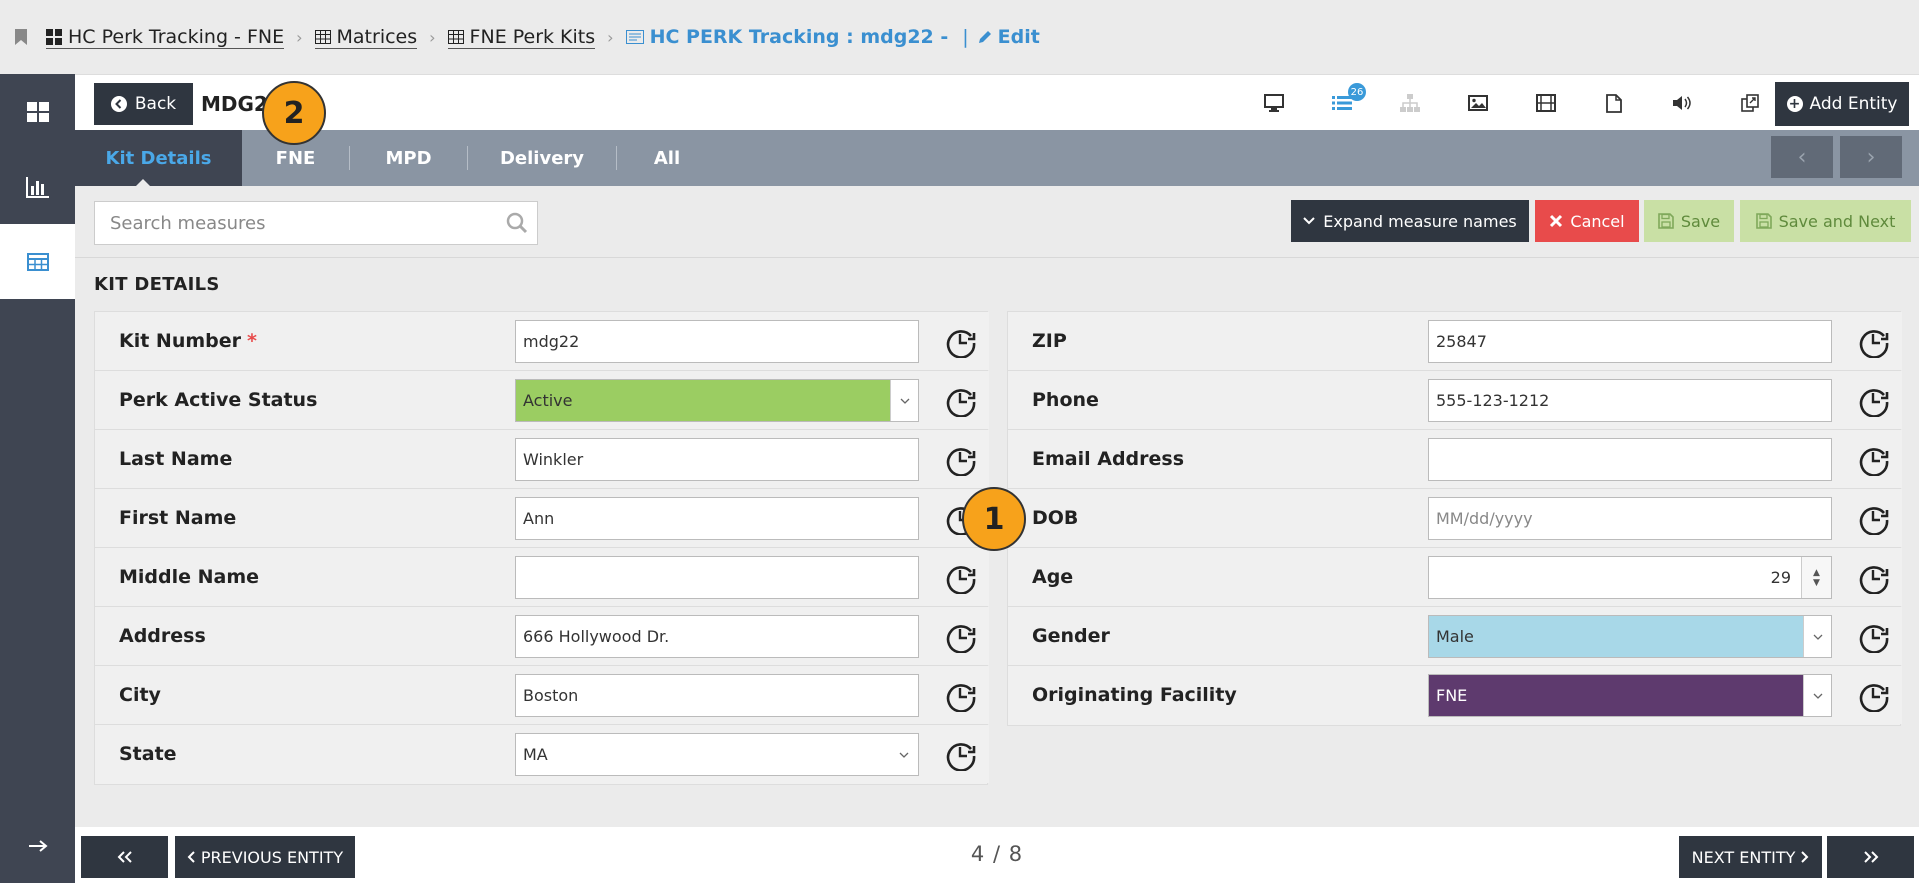  I want to click on view-audio, so click(1682, 103).